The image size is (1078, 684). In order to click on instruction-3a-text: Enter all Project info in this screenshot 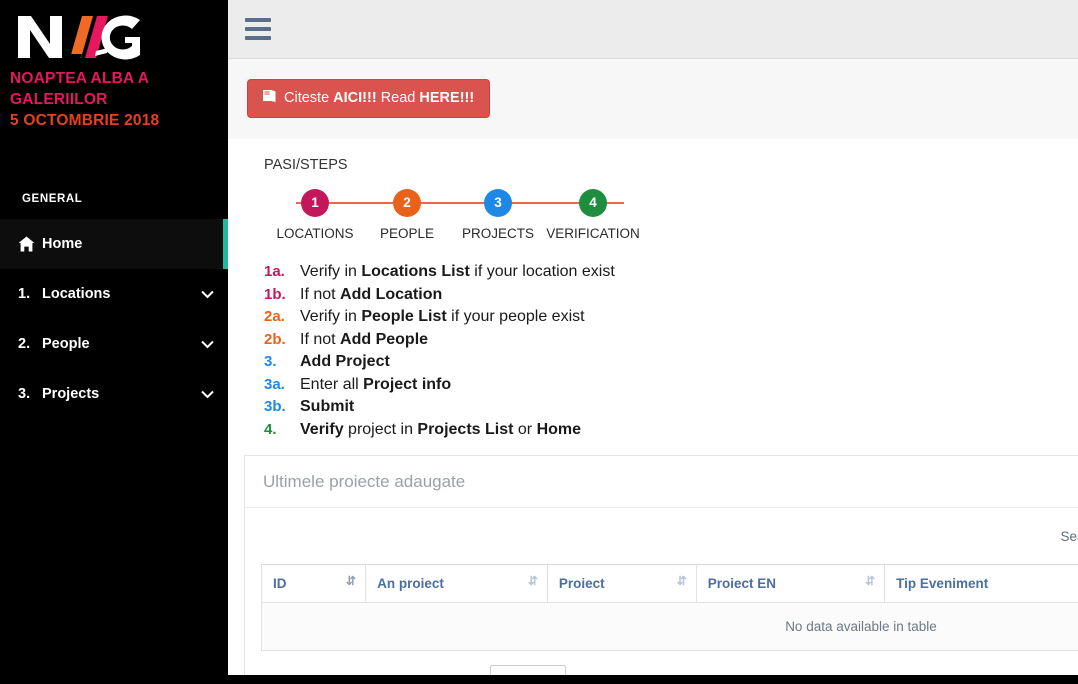, I will do `click(376, 384)`.